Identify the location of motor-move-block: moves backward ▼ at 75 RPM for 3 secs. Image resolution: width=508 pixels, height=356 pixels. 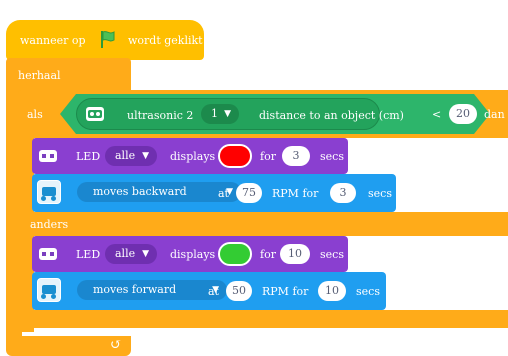
(214, 193).